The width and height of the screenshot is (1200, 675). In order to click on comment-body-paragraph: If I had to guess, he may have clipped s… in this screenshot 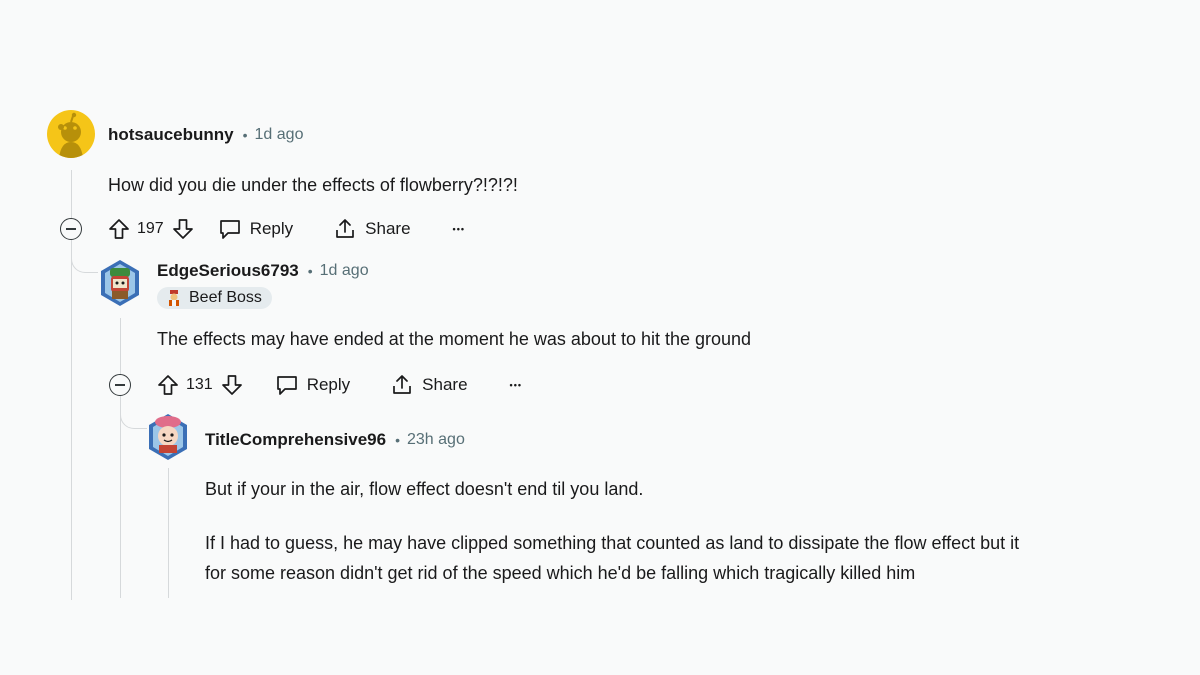, I will do `click(612, 543)`.